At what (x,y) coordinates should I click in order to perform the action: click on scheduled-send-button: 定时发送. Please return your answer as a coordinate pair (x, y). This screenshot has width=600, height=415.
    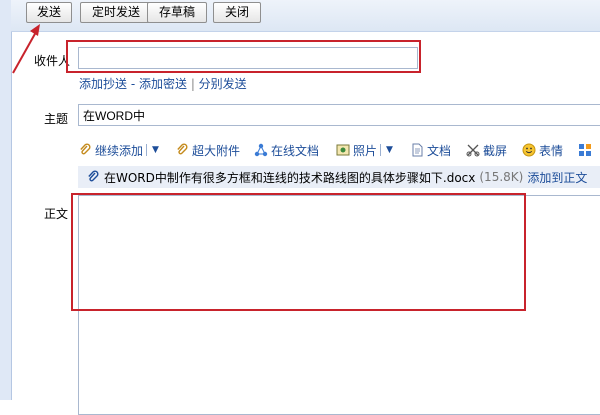
    Looking at the image, I should click on (116, 12).